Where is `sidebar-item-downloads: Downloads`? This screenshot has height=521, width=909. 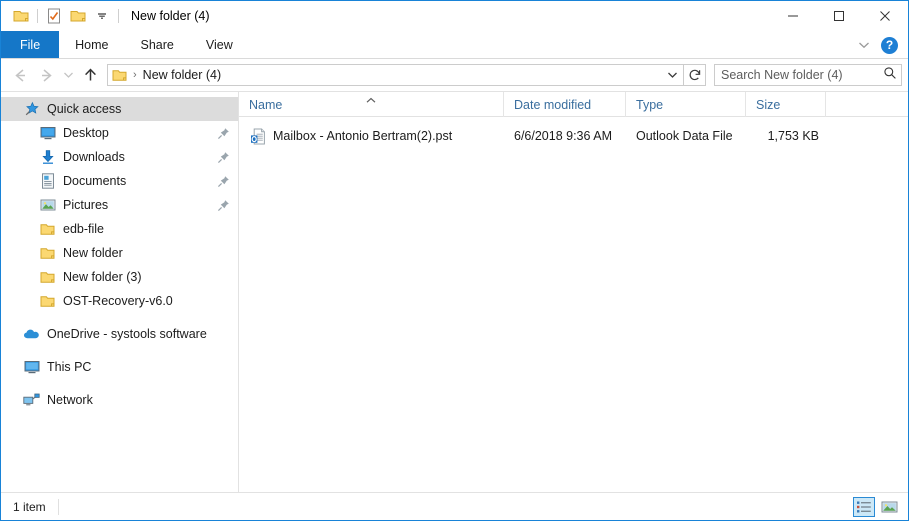
sidebar-item-downloads: Downloads is located at coordinates (119, 157).